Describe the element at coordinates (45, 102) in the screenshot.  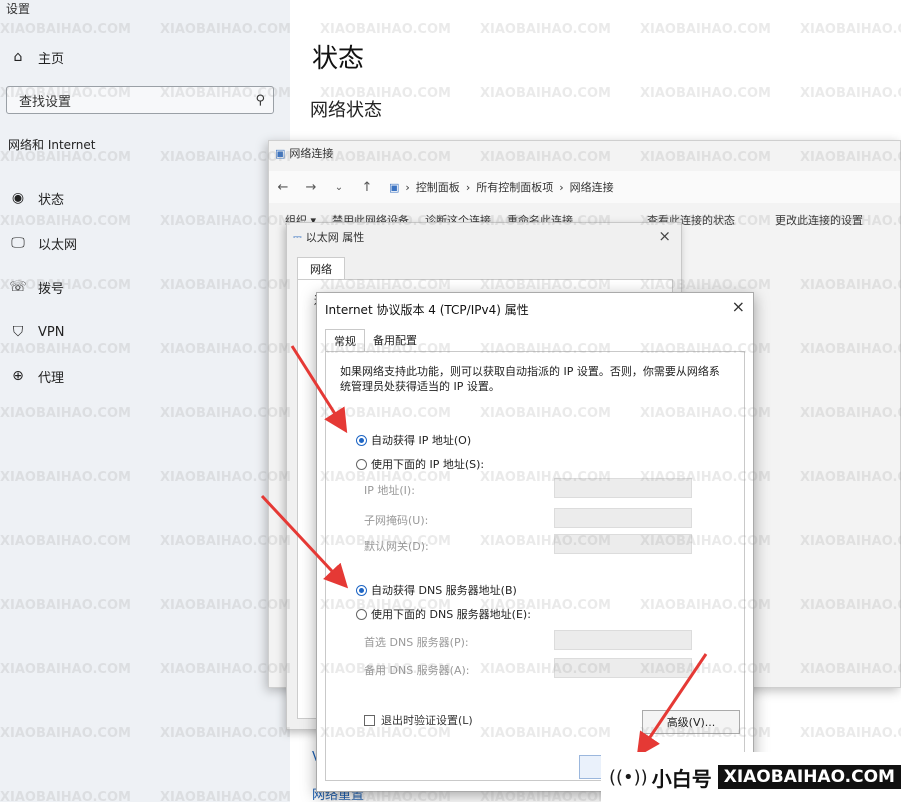
I see `search-placeholder: 查找设置` at that location.